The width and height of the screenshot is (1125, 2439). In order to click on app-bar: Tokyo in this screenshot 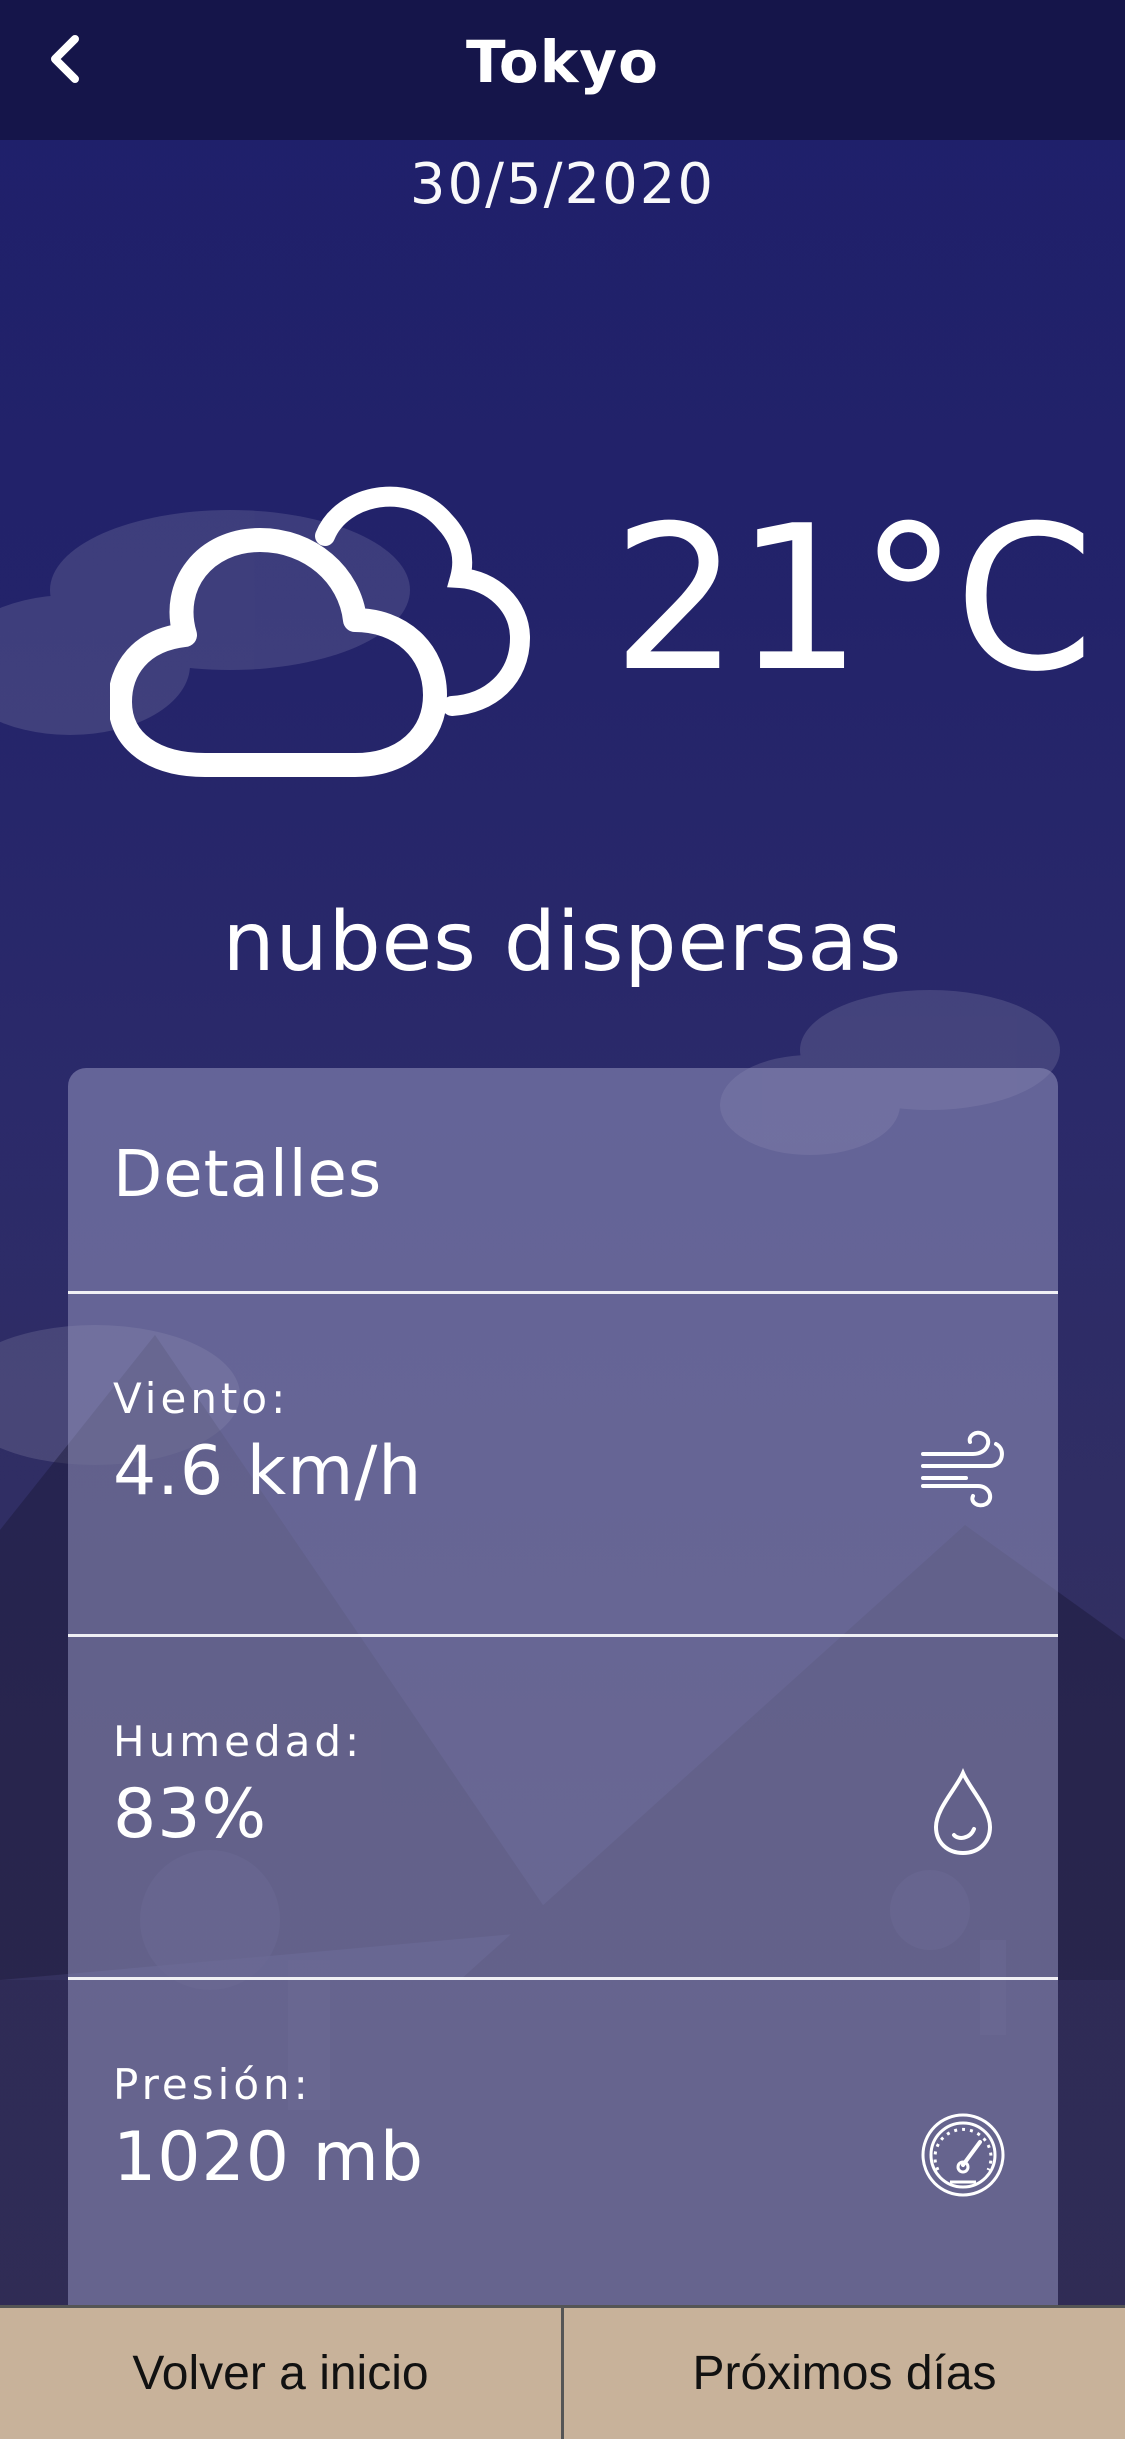, I will do `click(562, 70)`.